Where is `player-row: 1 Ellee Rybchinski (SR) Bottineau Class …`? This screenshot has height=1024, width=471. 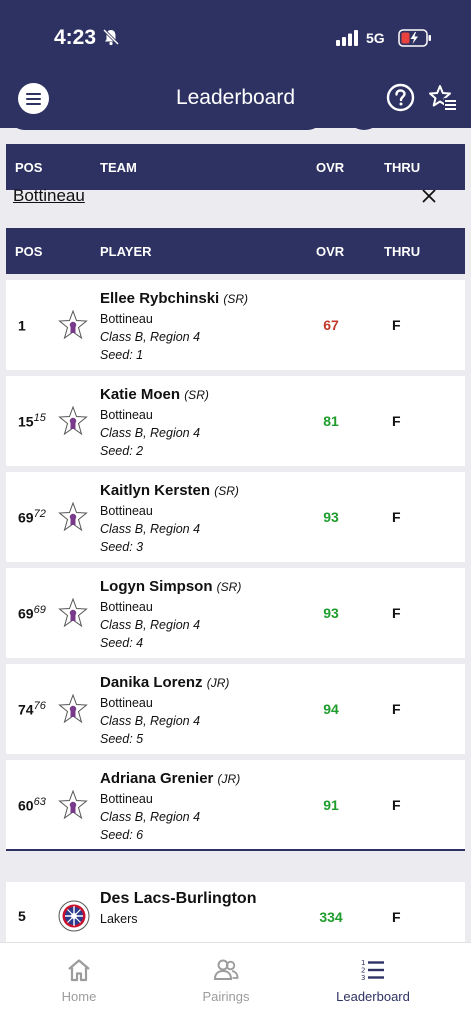
player-row: 1 Ellee Rybchinski (SR) Bottineau Class … is located at coordinates (235, 325).